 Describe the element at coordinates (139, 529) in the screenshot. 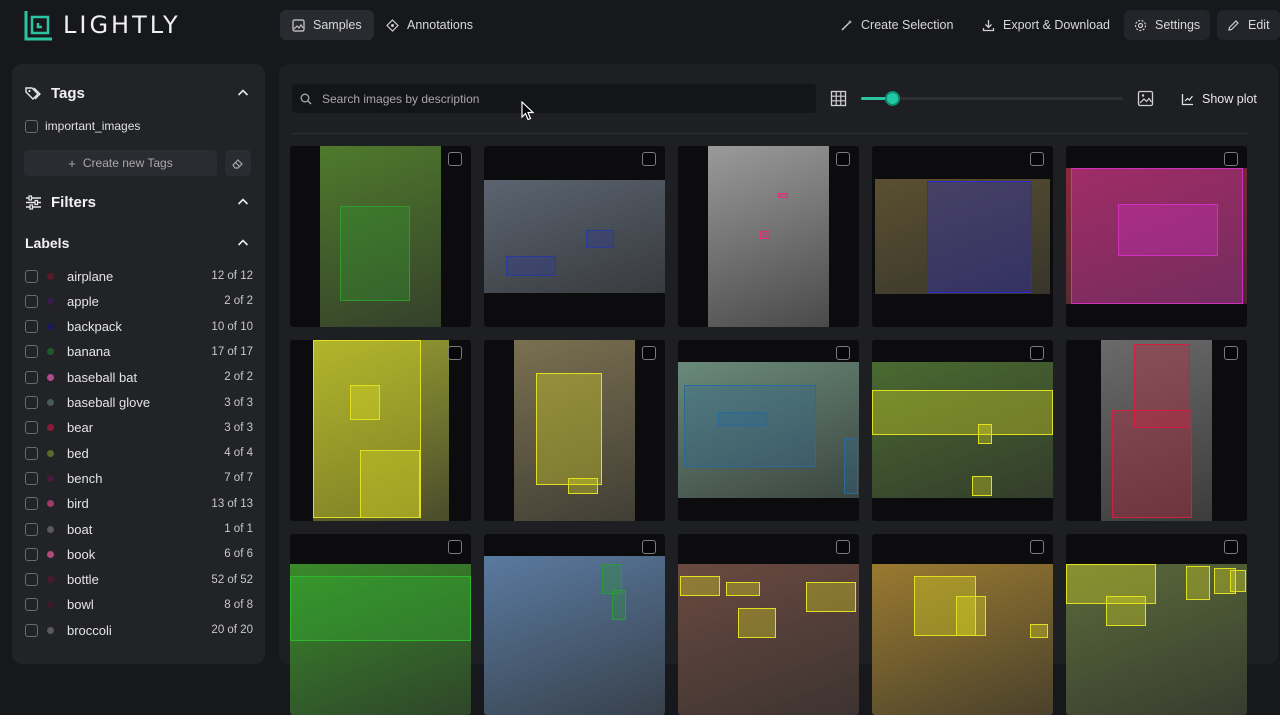

I see `label-item: boat 1 of 1` at that location.